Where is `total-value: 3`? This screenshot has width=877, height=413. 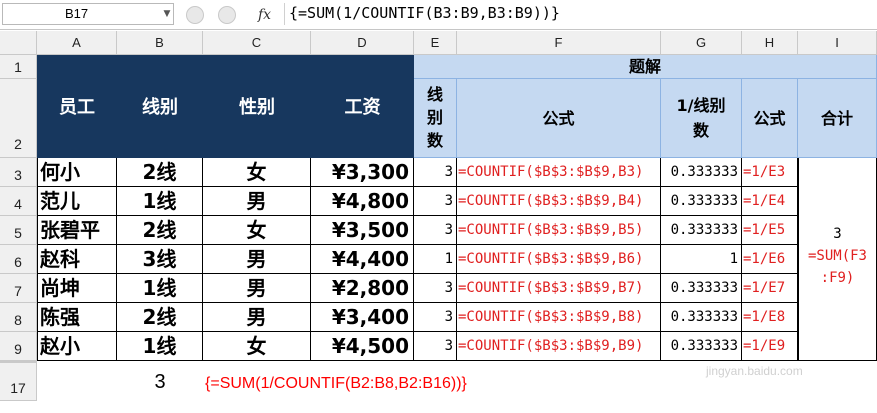 total-value: 3 is located at coordinates (837, 234).